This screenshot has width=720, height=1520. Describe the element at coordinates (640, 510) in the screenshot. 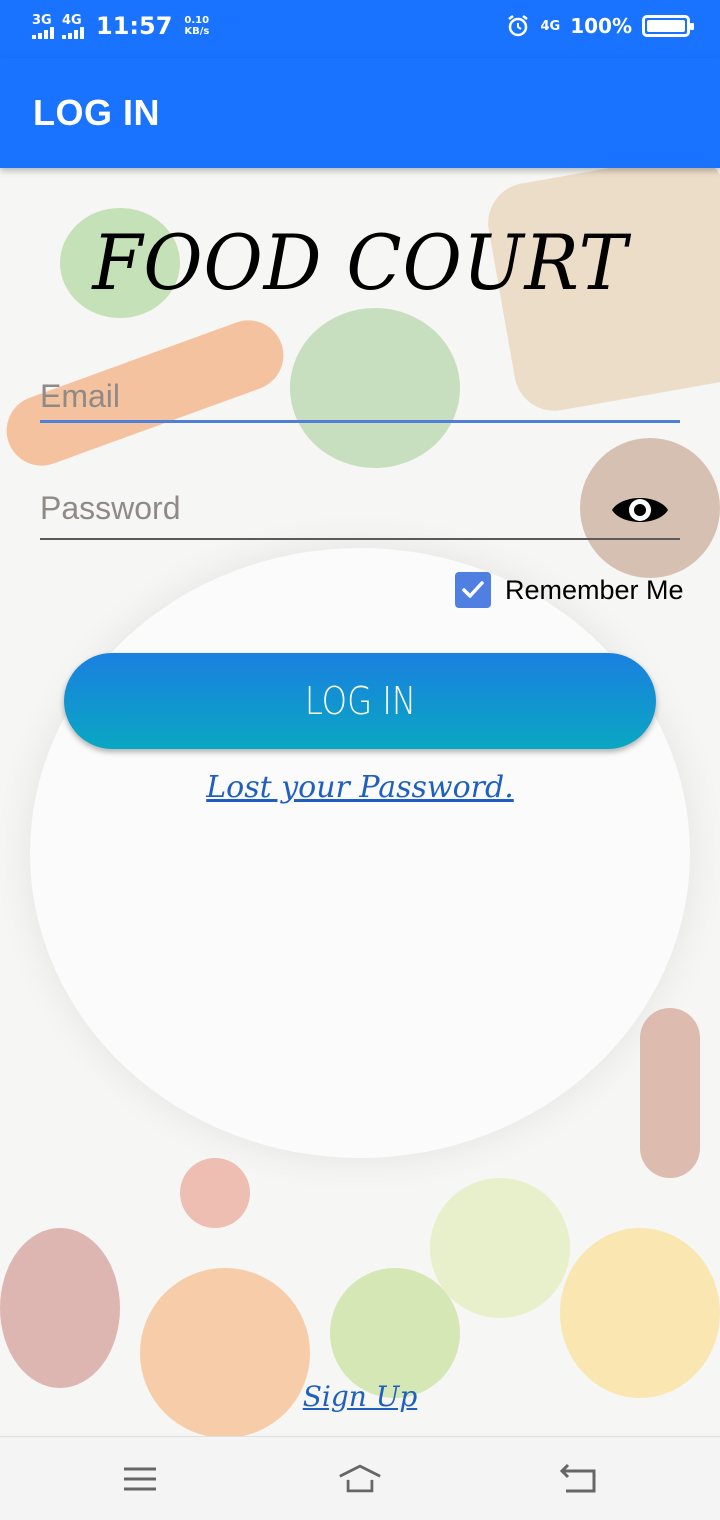

I see `eye-icon` at that location.